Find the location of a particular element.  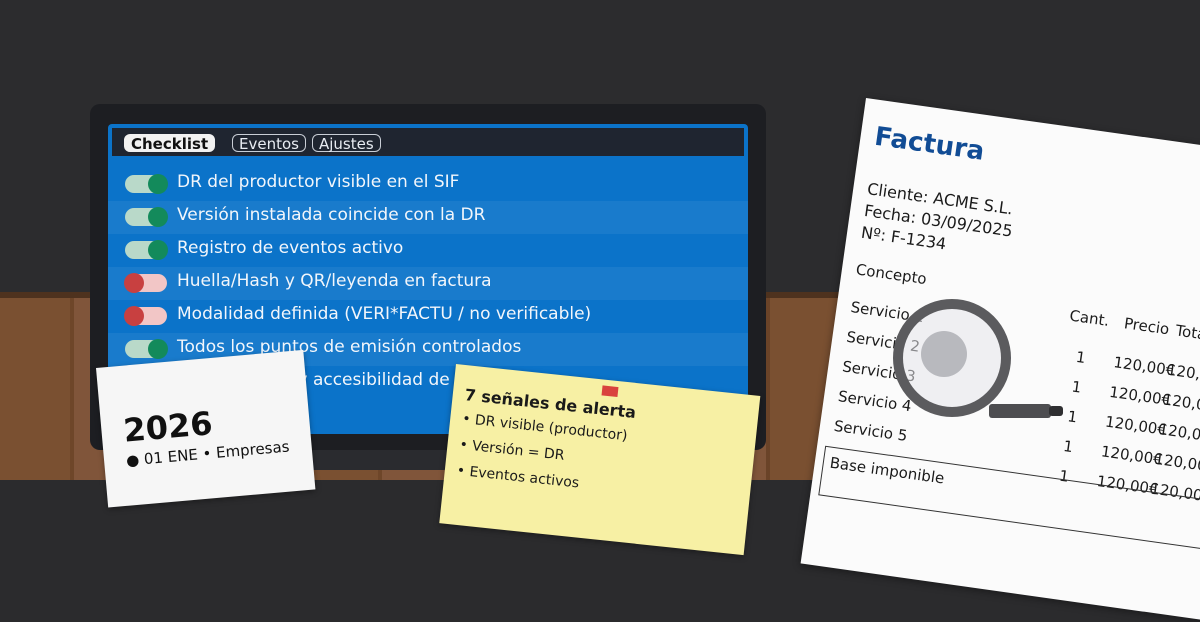

checklist-row: Versión instalada coincide con la DR is located at coordinates (428, 217).